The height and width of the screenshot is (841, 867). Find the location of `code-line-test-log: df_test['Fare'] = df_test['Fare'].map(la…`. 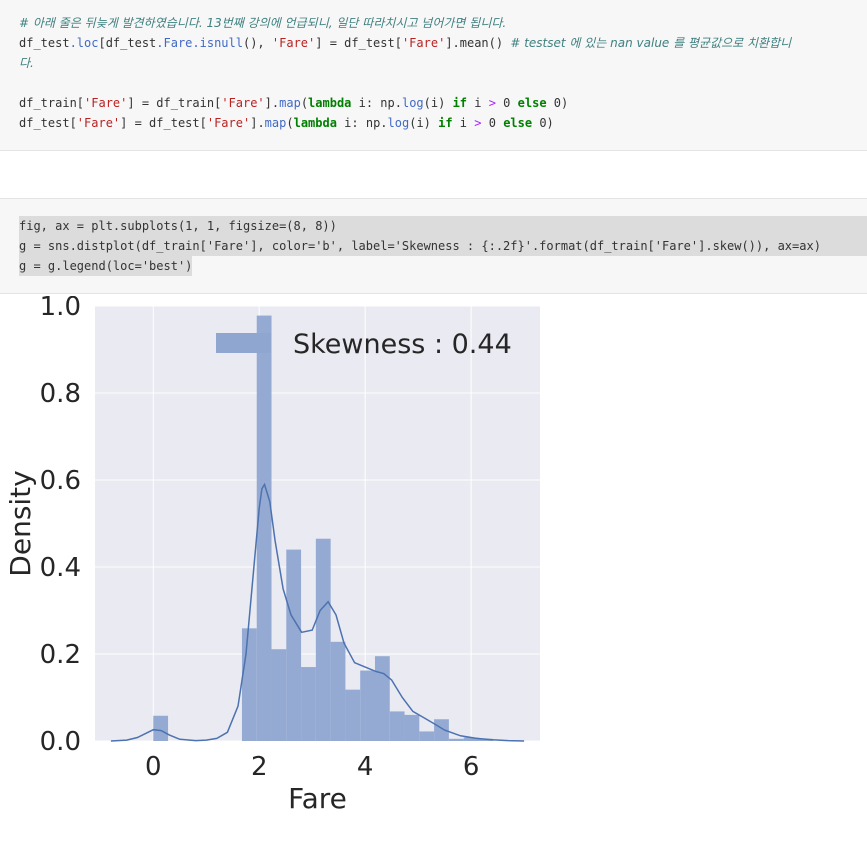

code-line-test-log: df_test['Fare'] = df_test['Fare'].map(la… is located at coordinates (286, 123).